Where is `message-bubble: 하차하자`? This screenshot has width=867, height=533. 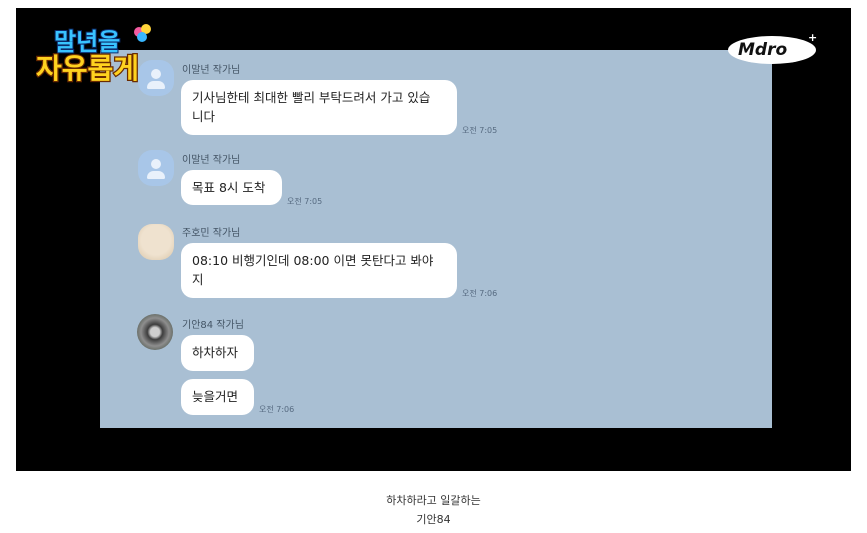 message-bubble: 하차하자 is located at coordinates (217, 353).